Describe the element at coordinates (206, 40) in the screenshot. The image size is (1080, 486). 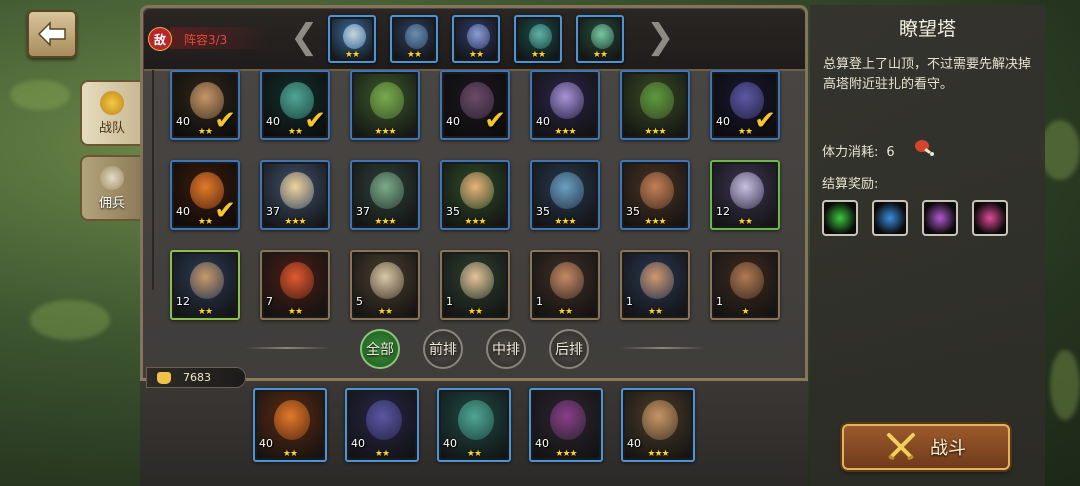
I see `lineup-counter: 阵容3/3` at that location.